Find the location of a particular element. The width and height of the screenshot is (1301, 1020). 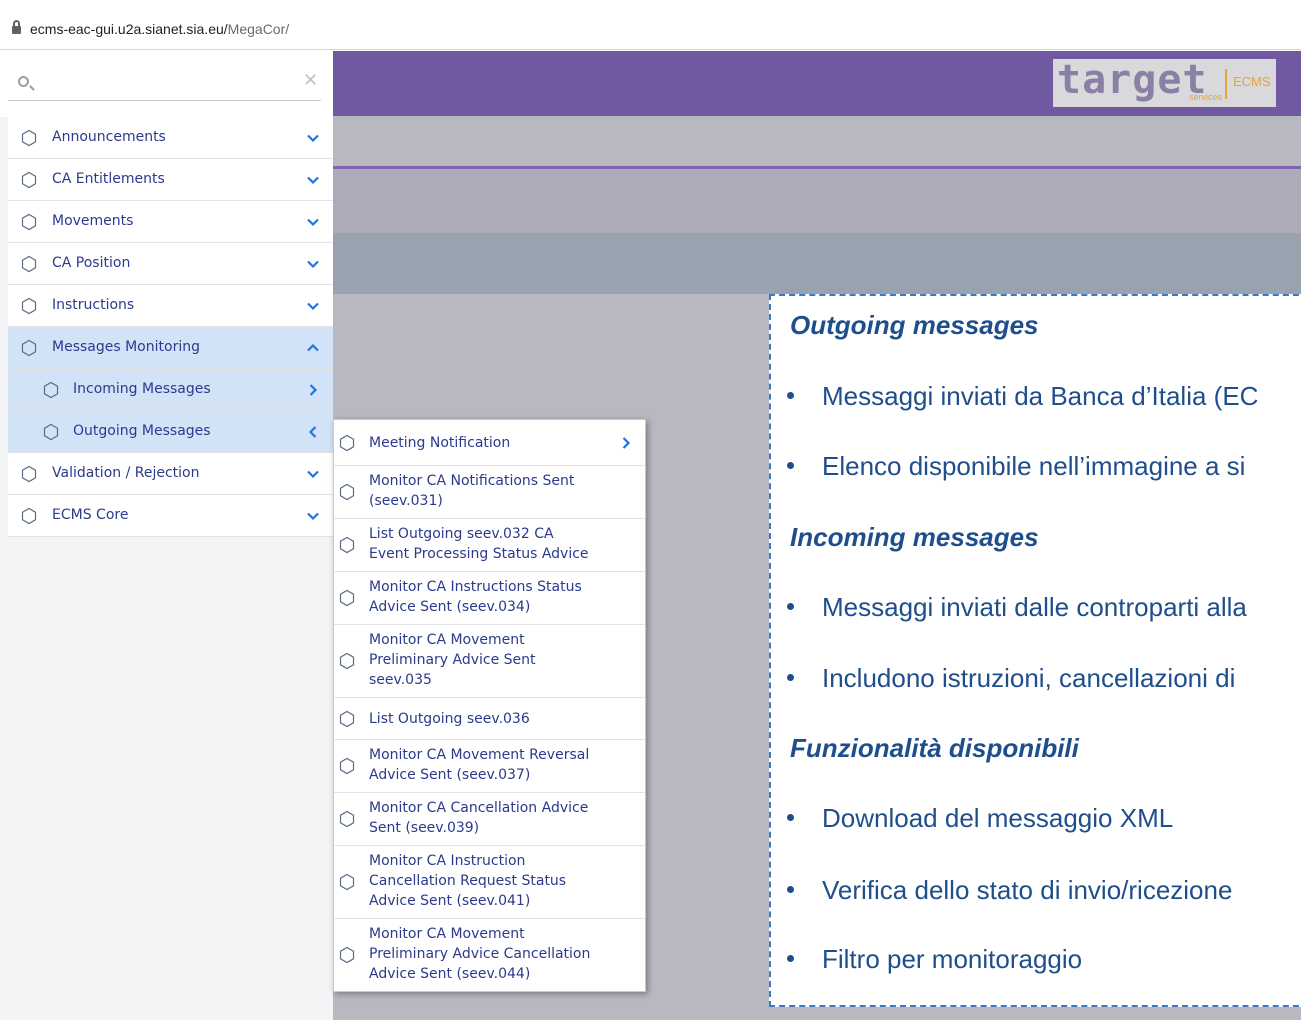

outgoing-bullet-1: Messaggi inviati da Banca d’Italia (EC is located at coordinates (1022, 396).